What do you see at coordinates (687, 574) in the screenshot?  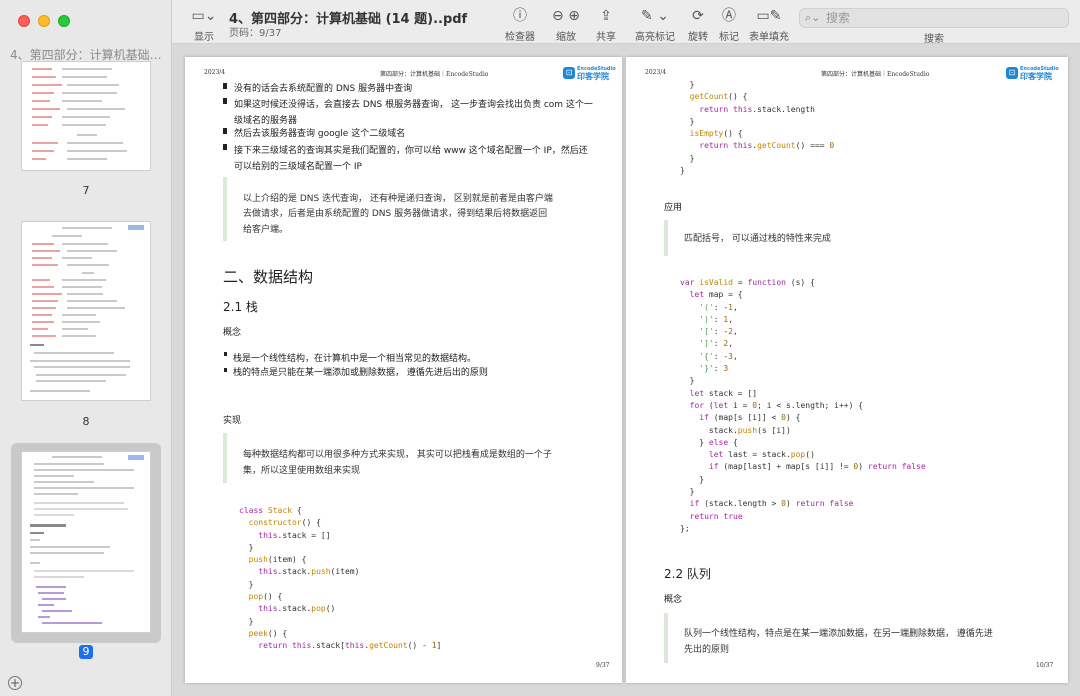 I see `subsection-heading: 2.2 队列` at bounding box center [687, 574].